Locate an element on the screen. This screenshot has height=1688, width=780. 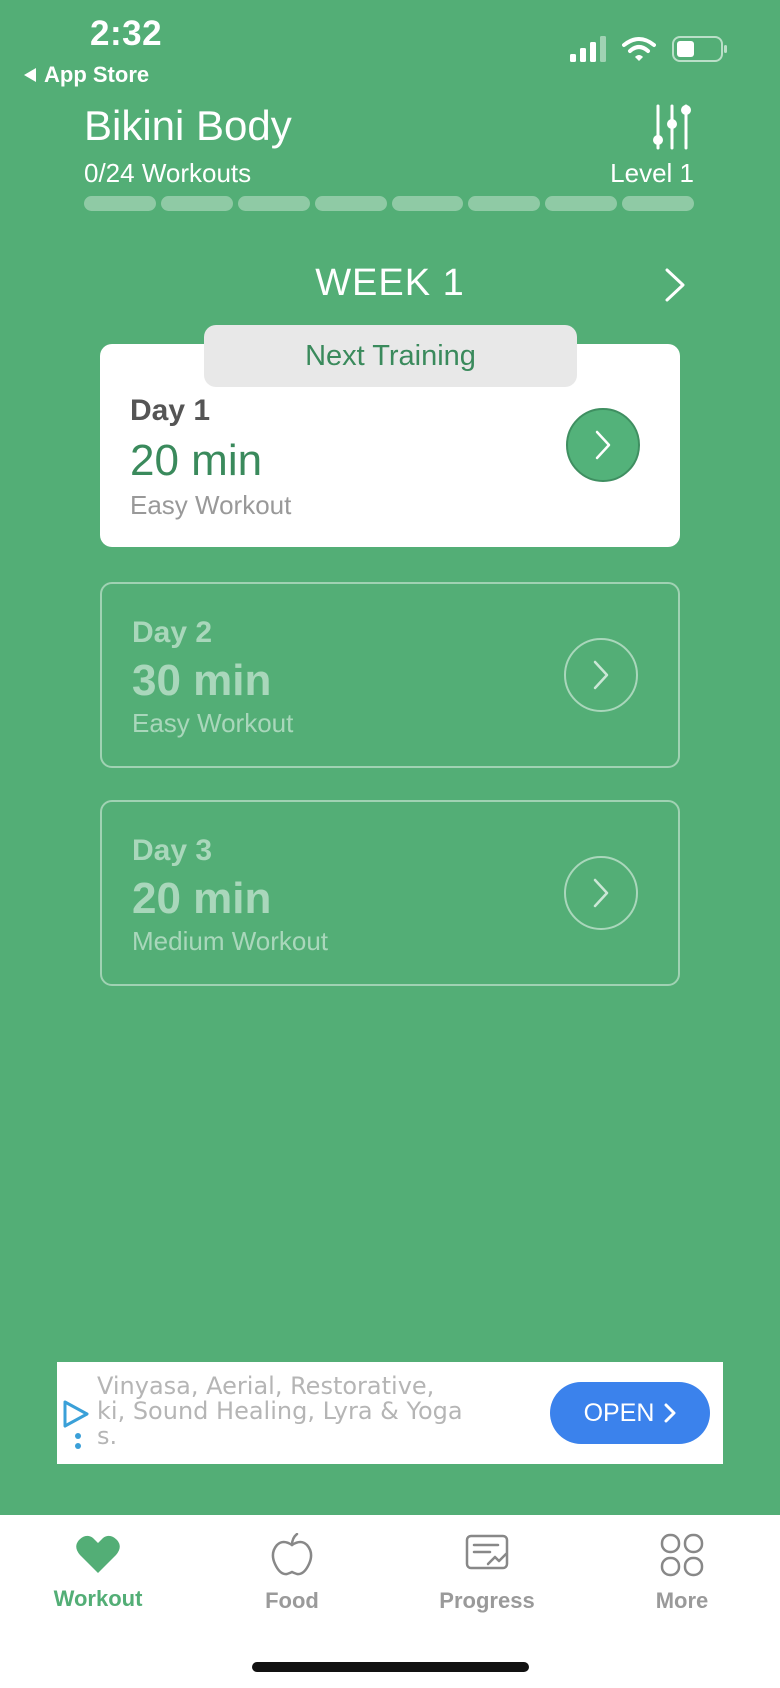
program-progress-bar is located at coordinates (389, 203).